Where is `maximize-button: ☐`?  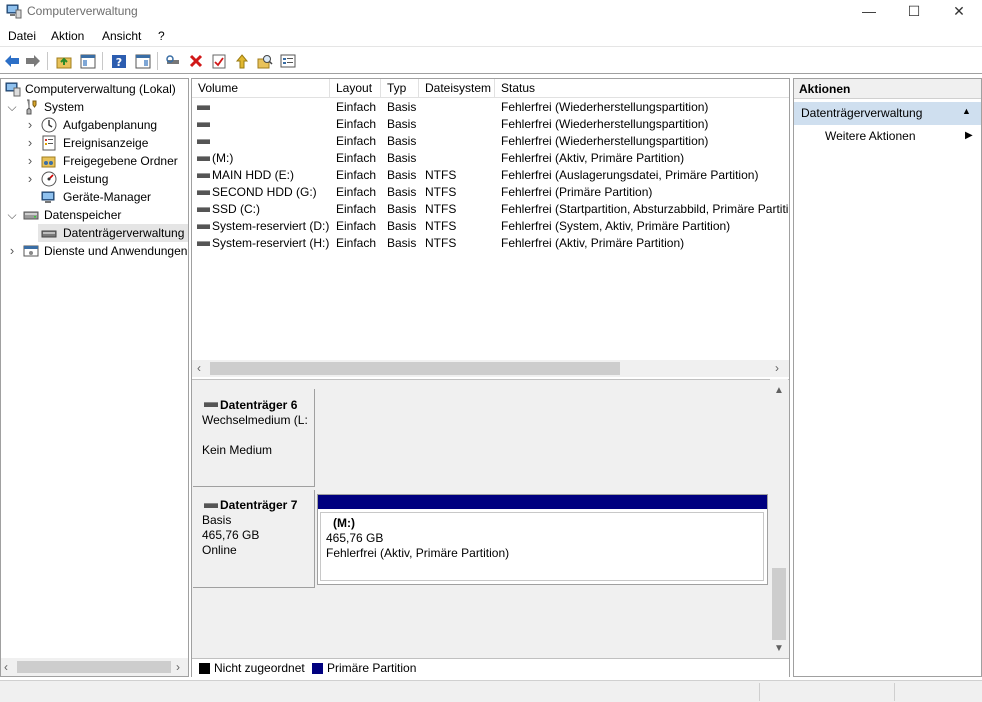 maximize-button: ☐ is located at coordinates (914, 12).